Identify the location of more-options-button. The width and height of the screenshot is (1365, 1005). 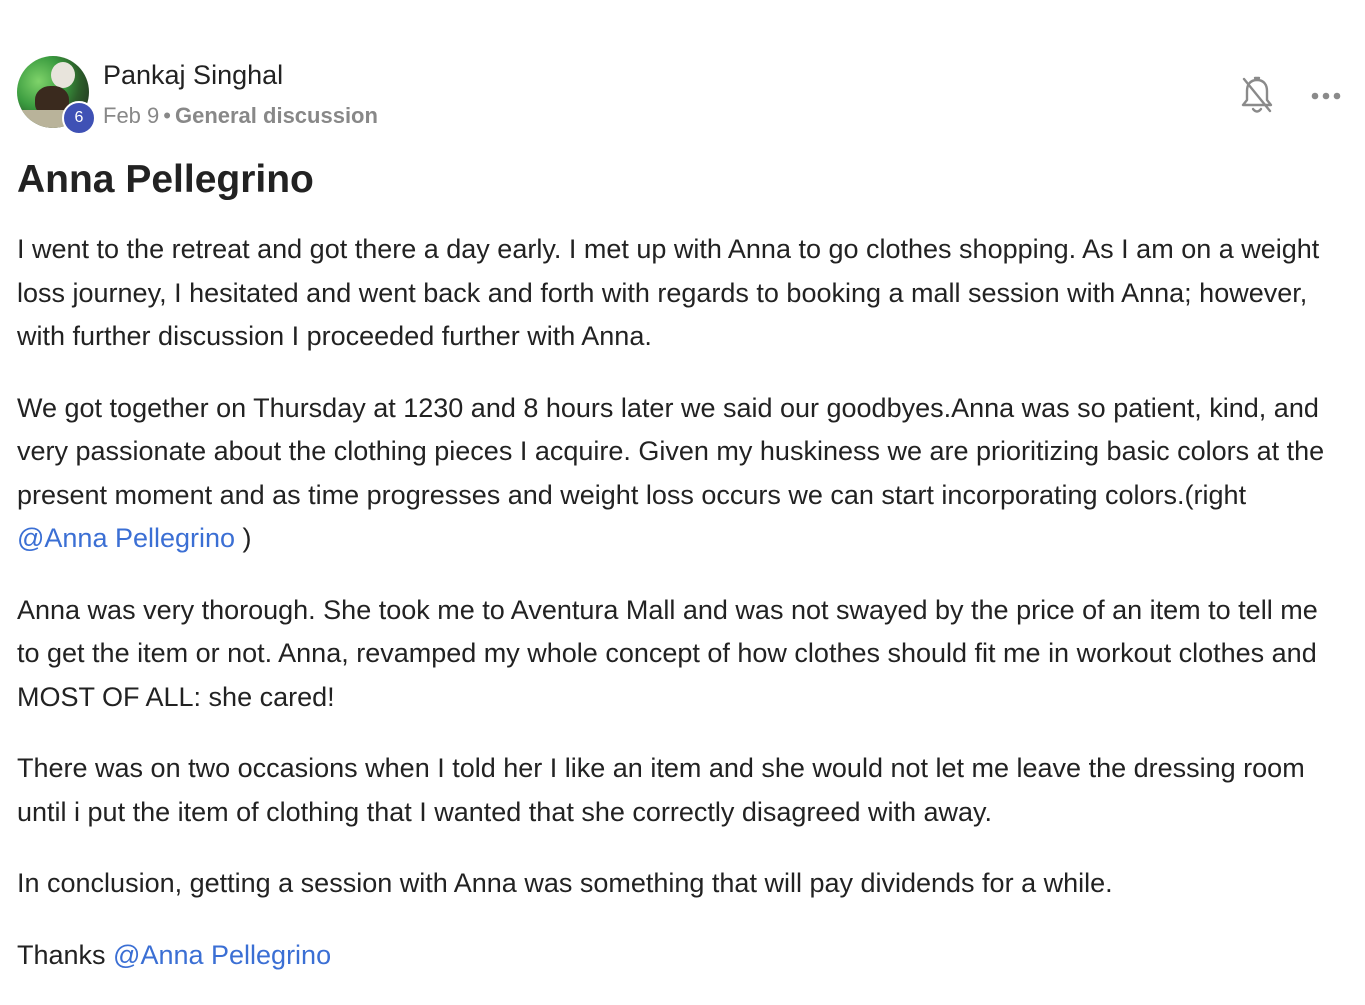
(1327, 96).